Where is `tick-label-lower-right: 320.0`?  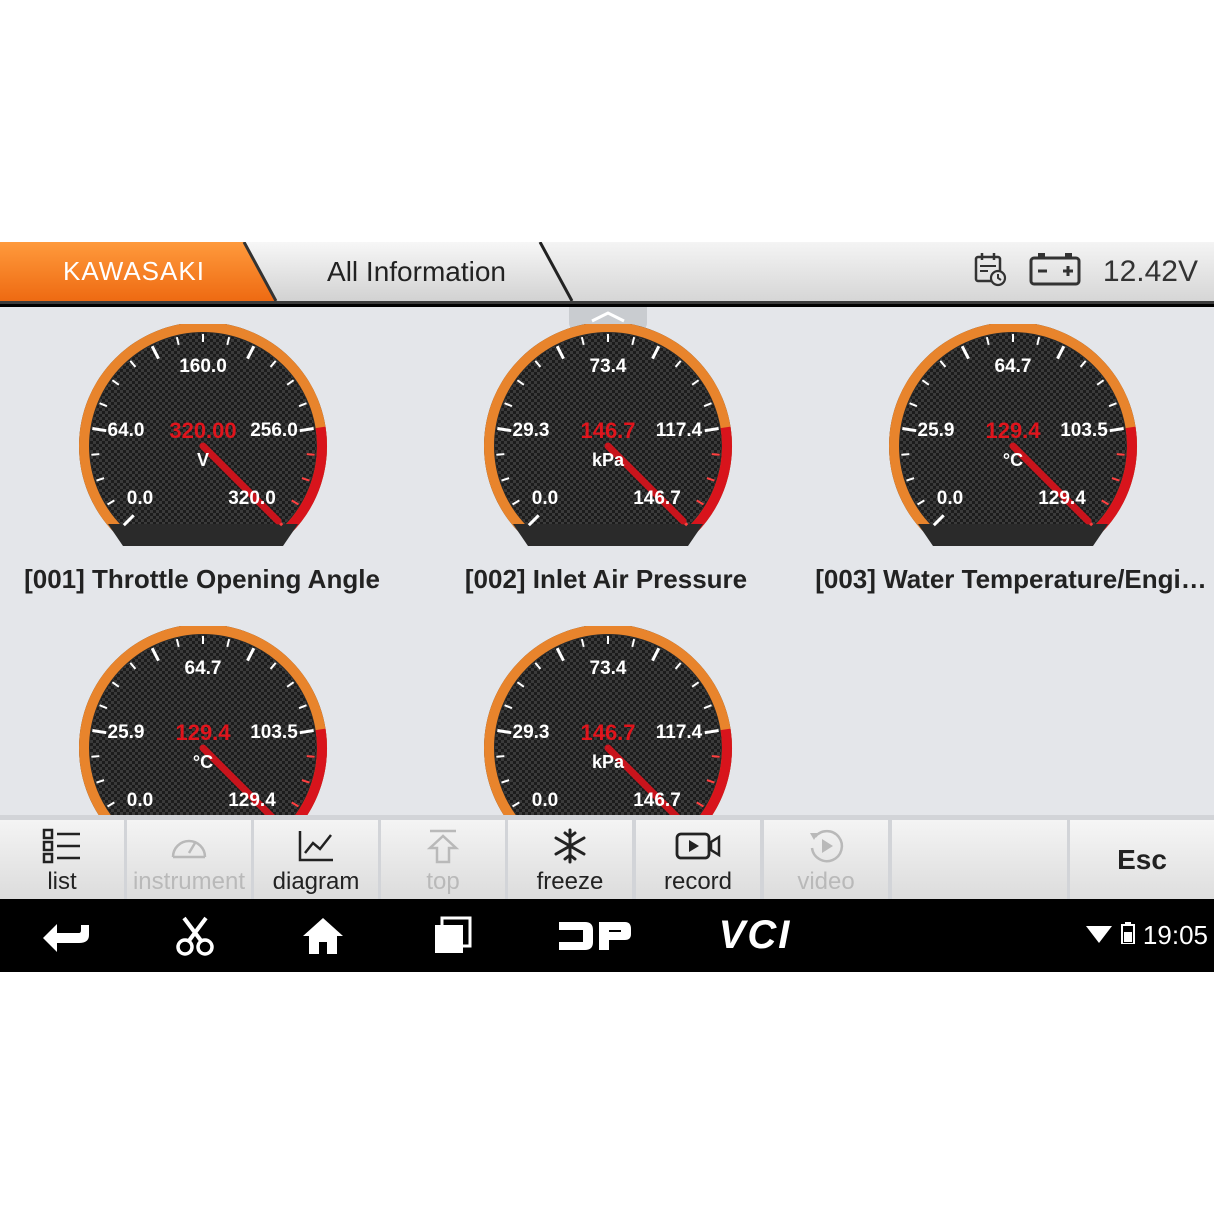
tick-label-lower-right: 320.0 is located at coordinates (252, 498).